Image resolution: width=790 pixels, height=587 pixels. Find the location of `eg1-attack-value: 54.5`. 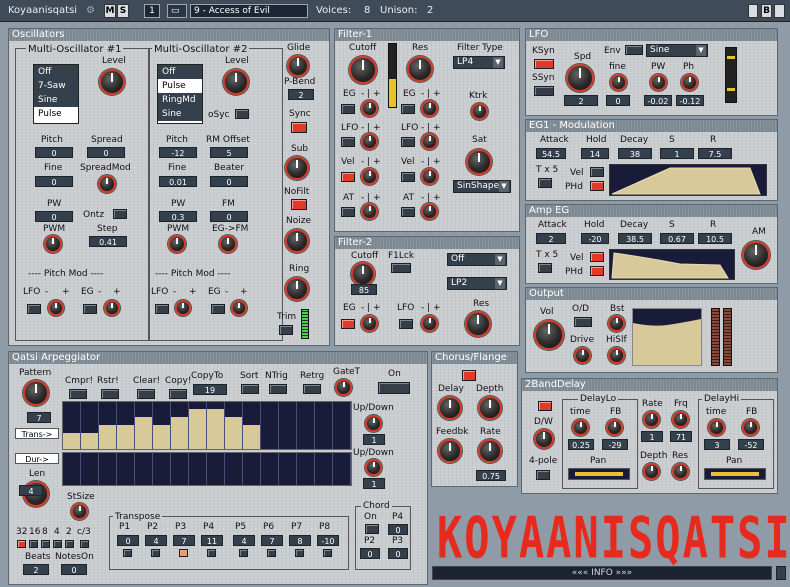

eg1-attack-value: 54.5 is located at coordinates (551, 153).